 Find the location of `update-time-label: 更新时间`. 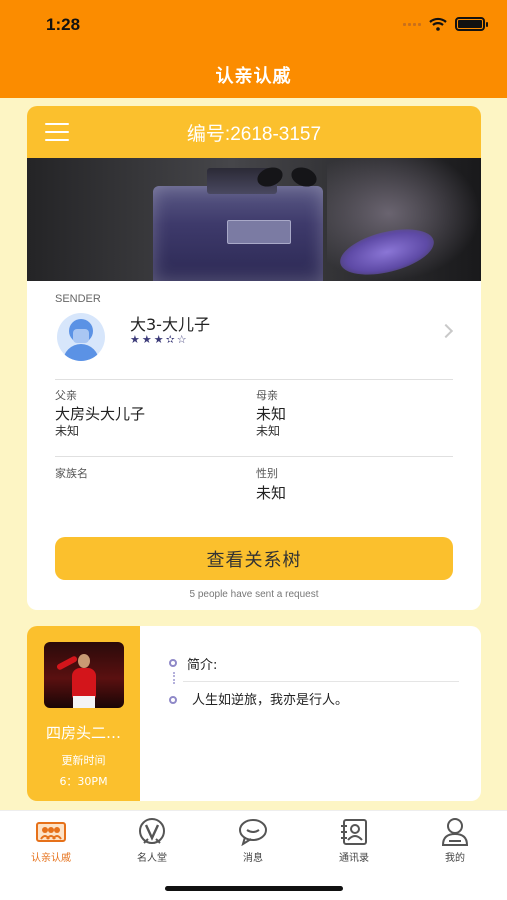

update-time-label: 更新时间 is located at coordinates (83, 760).